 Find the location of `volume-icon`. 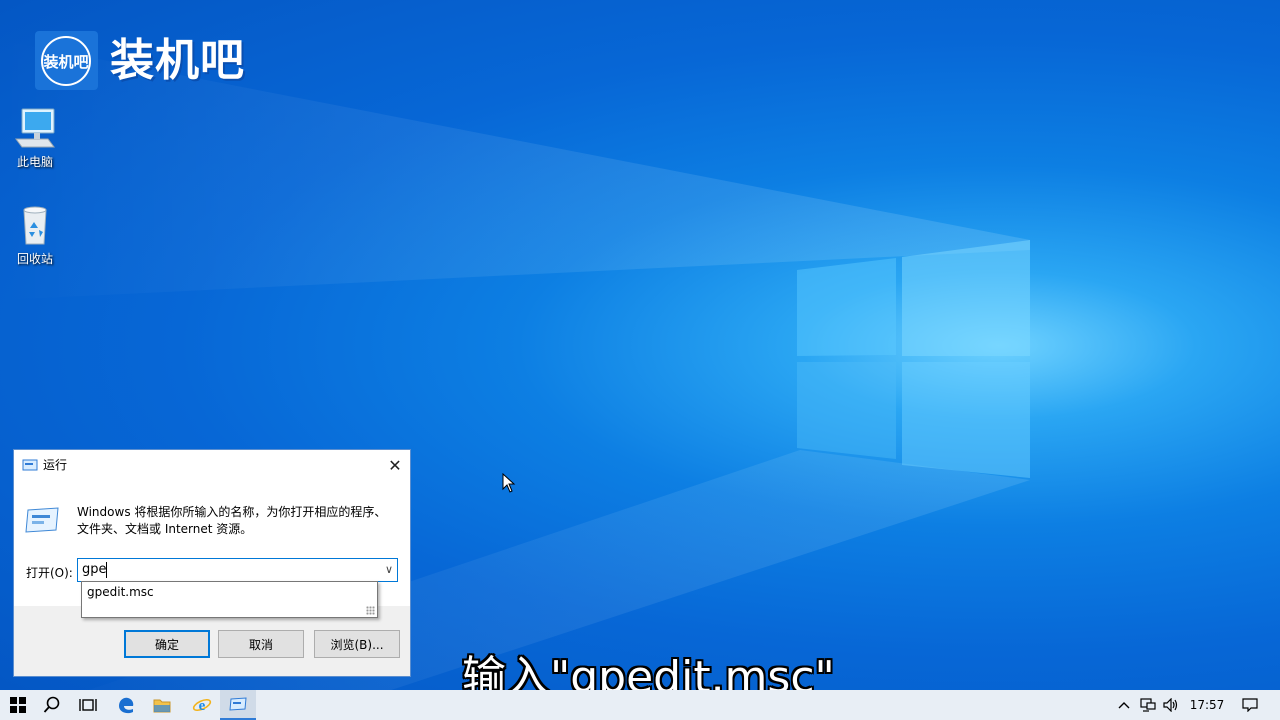

volume-icon is located at coordinates (1170, 705).